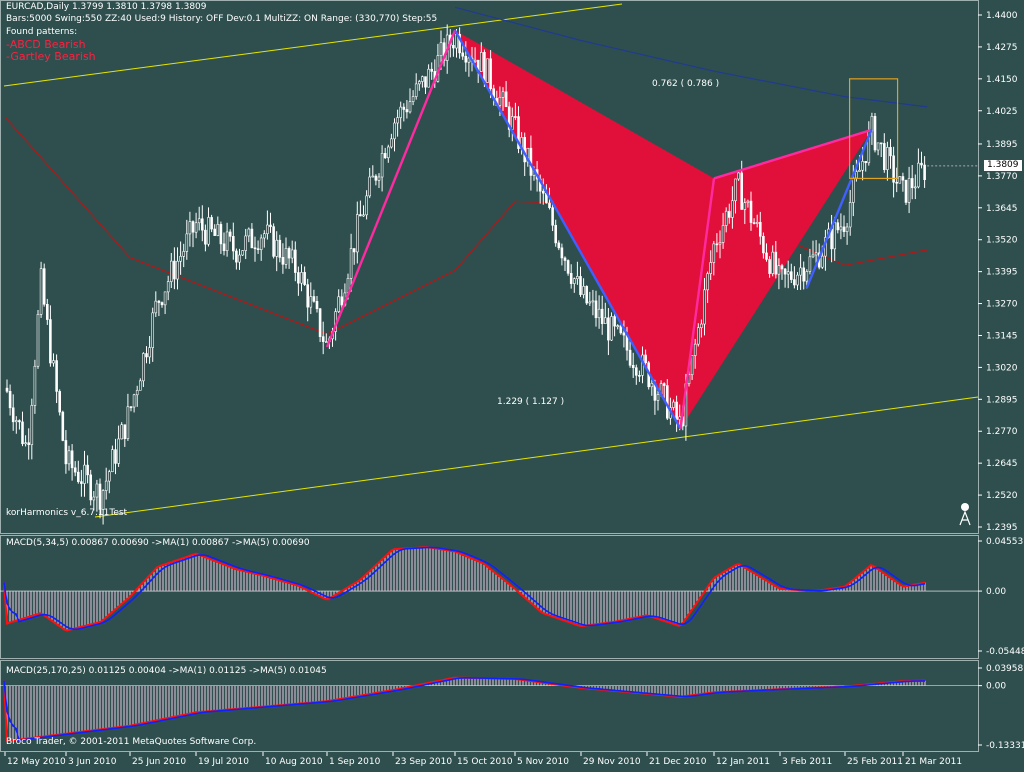  I want to click on price-tick-label: 1.4400, so click(1002, 16).